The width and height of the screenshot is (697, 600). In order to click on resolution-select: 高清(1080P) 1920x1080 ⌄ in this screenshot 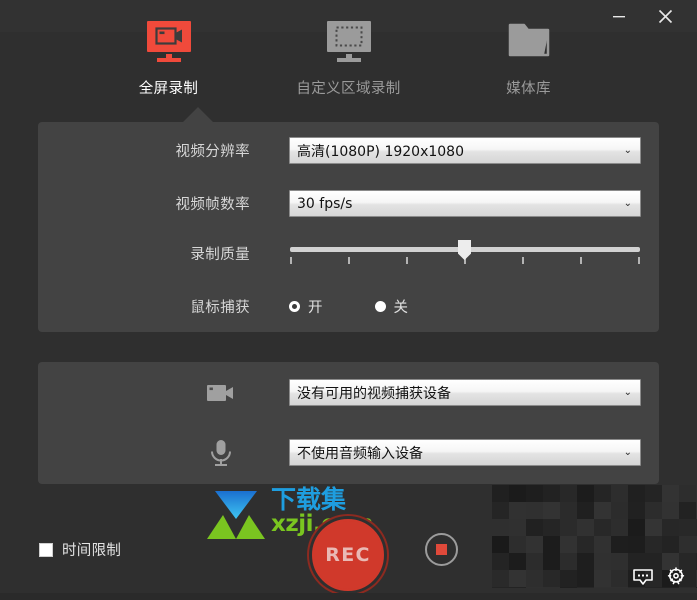, I will do `click(465, 150)`.